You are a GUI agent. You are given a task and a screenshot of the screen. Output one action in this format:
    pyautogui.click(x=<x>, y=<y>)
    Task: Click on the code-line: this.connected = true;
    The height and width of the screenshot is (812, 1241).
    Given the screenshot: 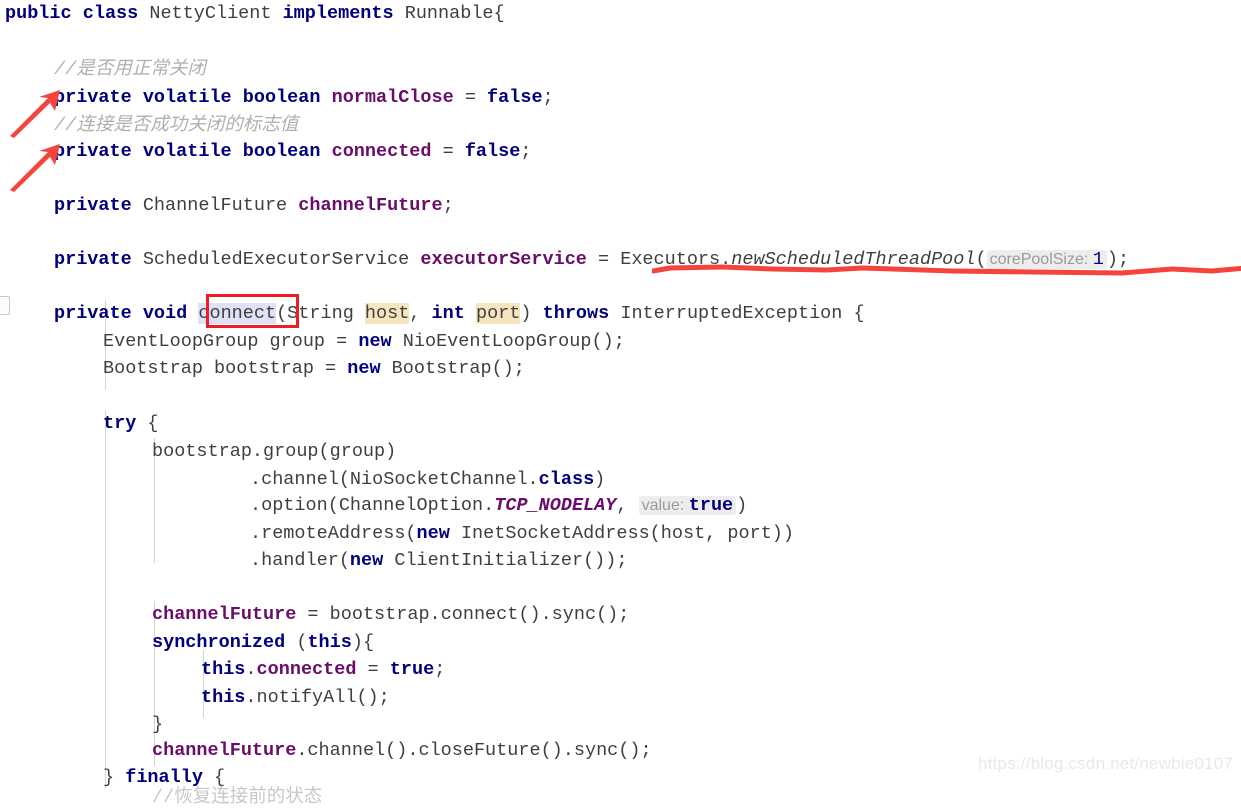 What is the action you would take?
    pyautogui.click(x=323, y=670)
    